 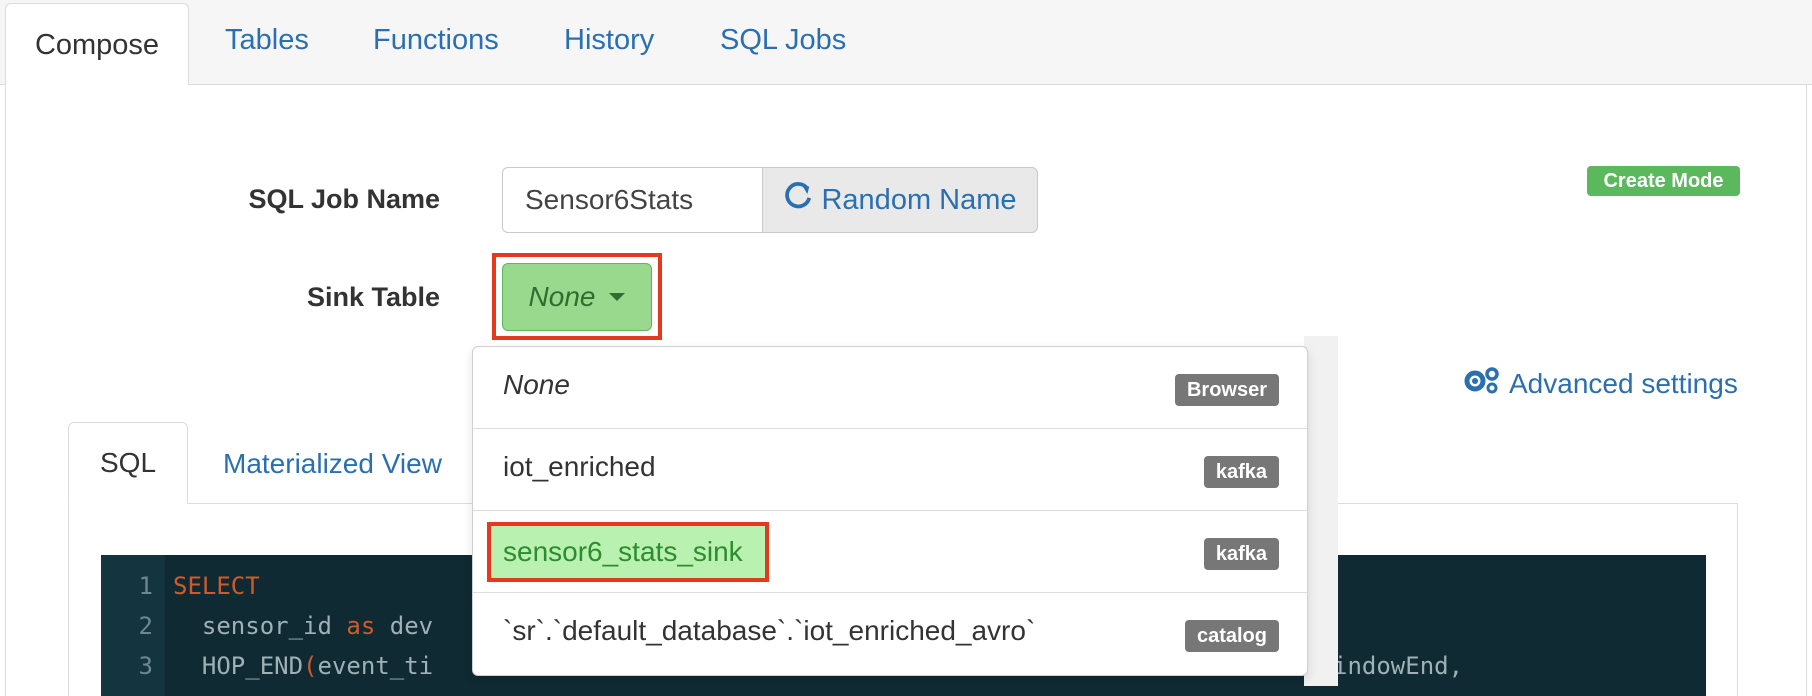 What do you see at coordinates (609, 199) in the screenshot?
I see `job-name-value: Sensor6Stats` at bounding box center [609, 199].